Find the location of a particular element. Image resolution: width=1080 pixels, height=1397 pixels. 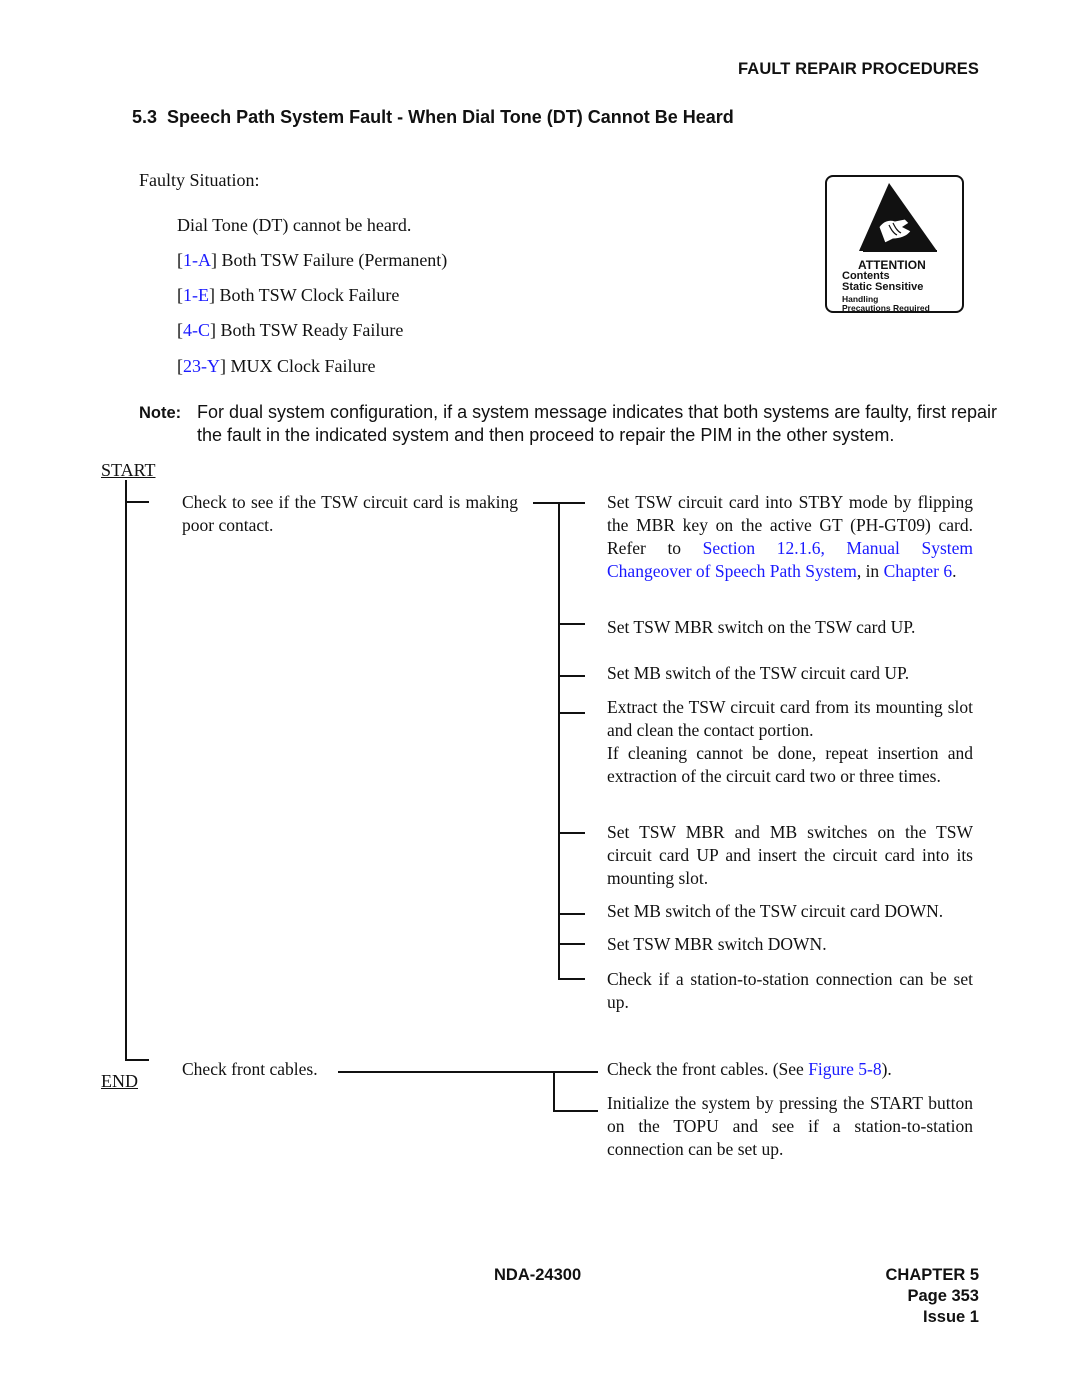

footer-issue: Issue 1 is located at coordinates (951, 1317).